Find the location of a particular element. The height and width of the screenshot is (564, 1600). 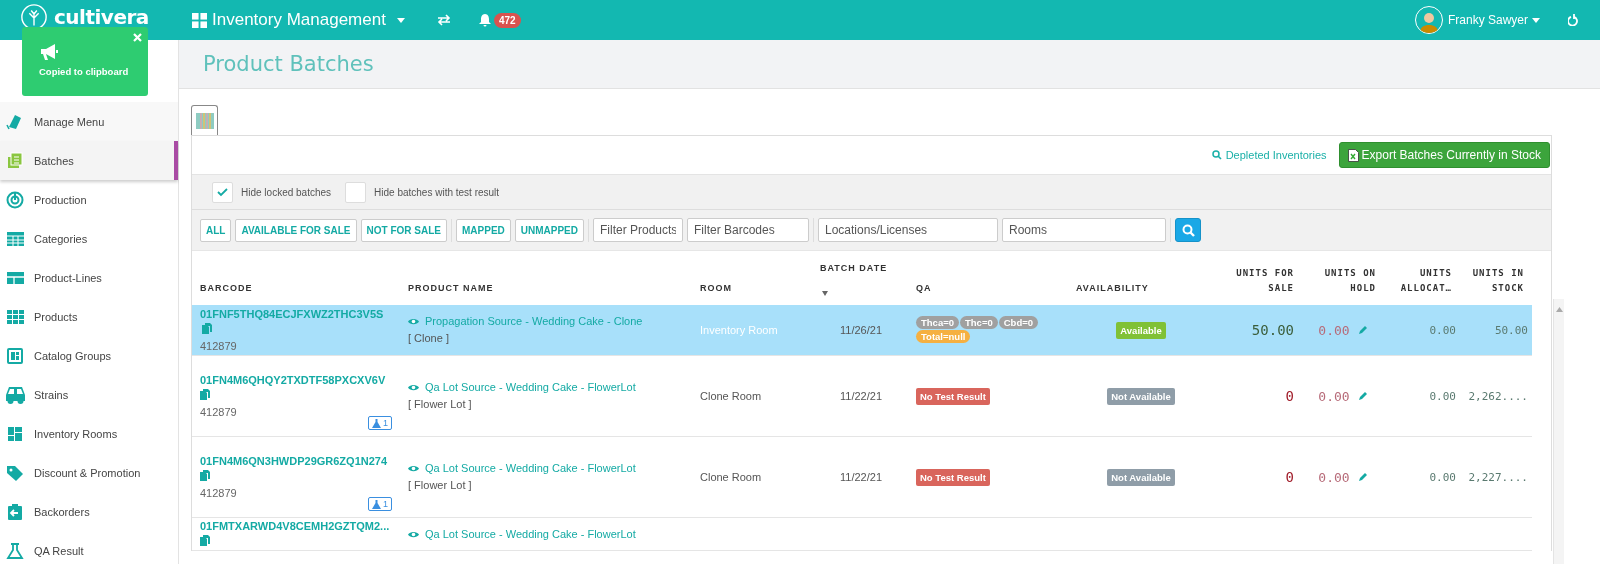

megaphone-icon is located at coordinates (50, 52).